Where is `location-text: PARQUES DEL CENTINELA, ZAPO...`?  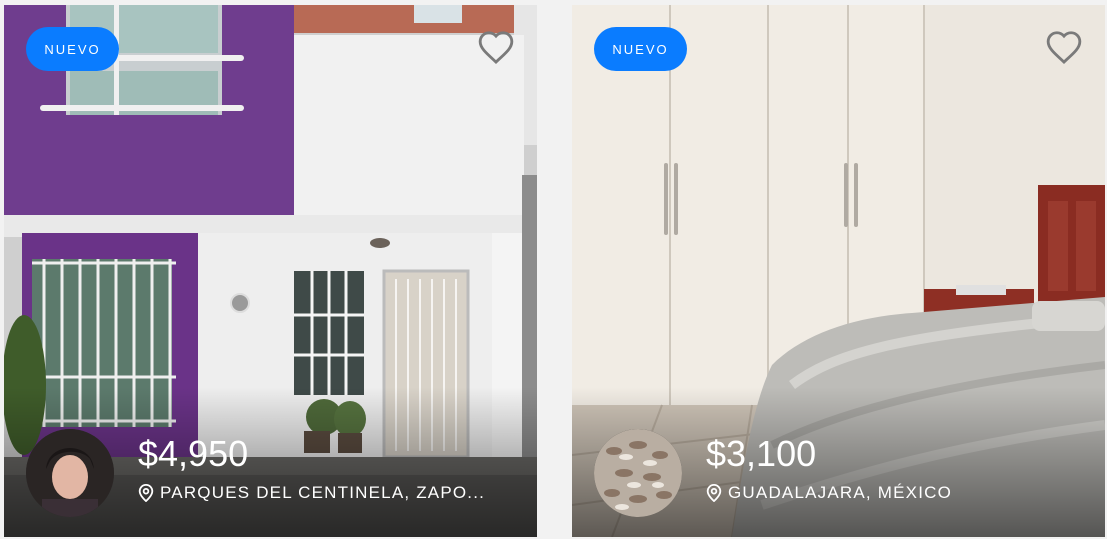
location-text: PARQUES DEL CENTINELA, ZAPO... is located at coordinates (323, 492).